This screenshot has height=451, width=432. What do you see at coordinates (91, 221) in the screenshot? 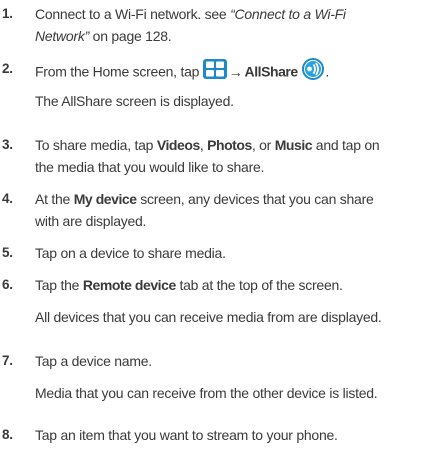
I see `step-text-line2: with are displayed.` at bounding box center [91, 221].